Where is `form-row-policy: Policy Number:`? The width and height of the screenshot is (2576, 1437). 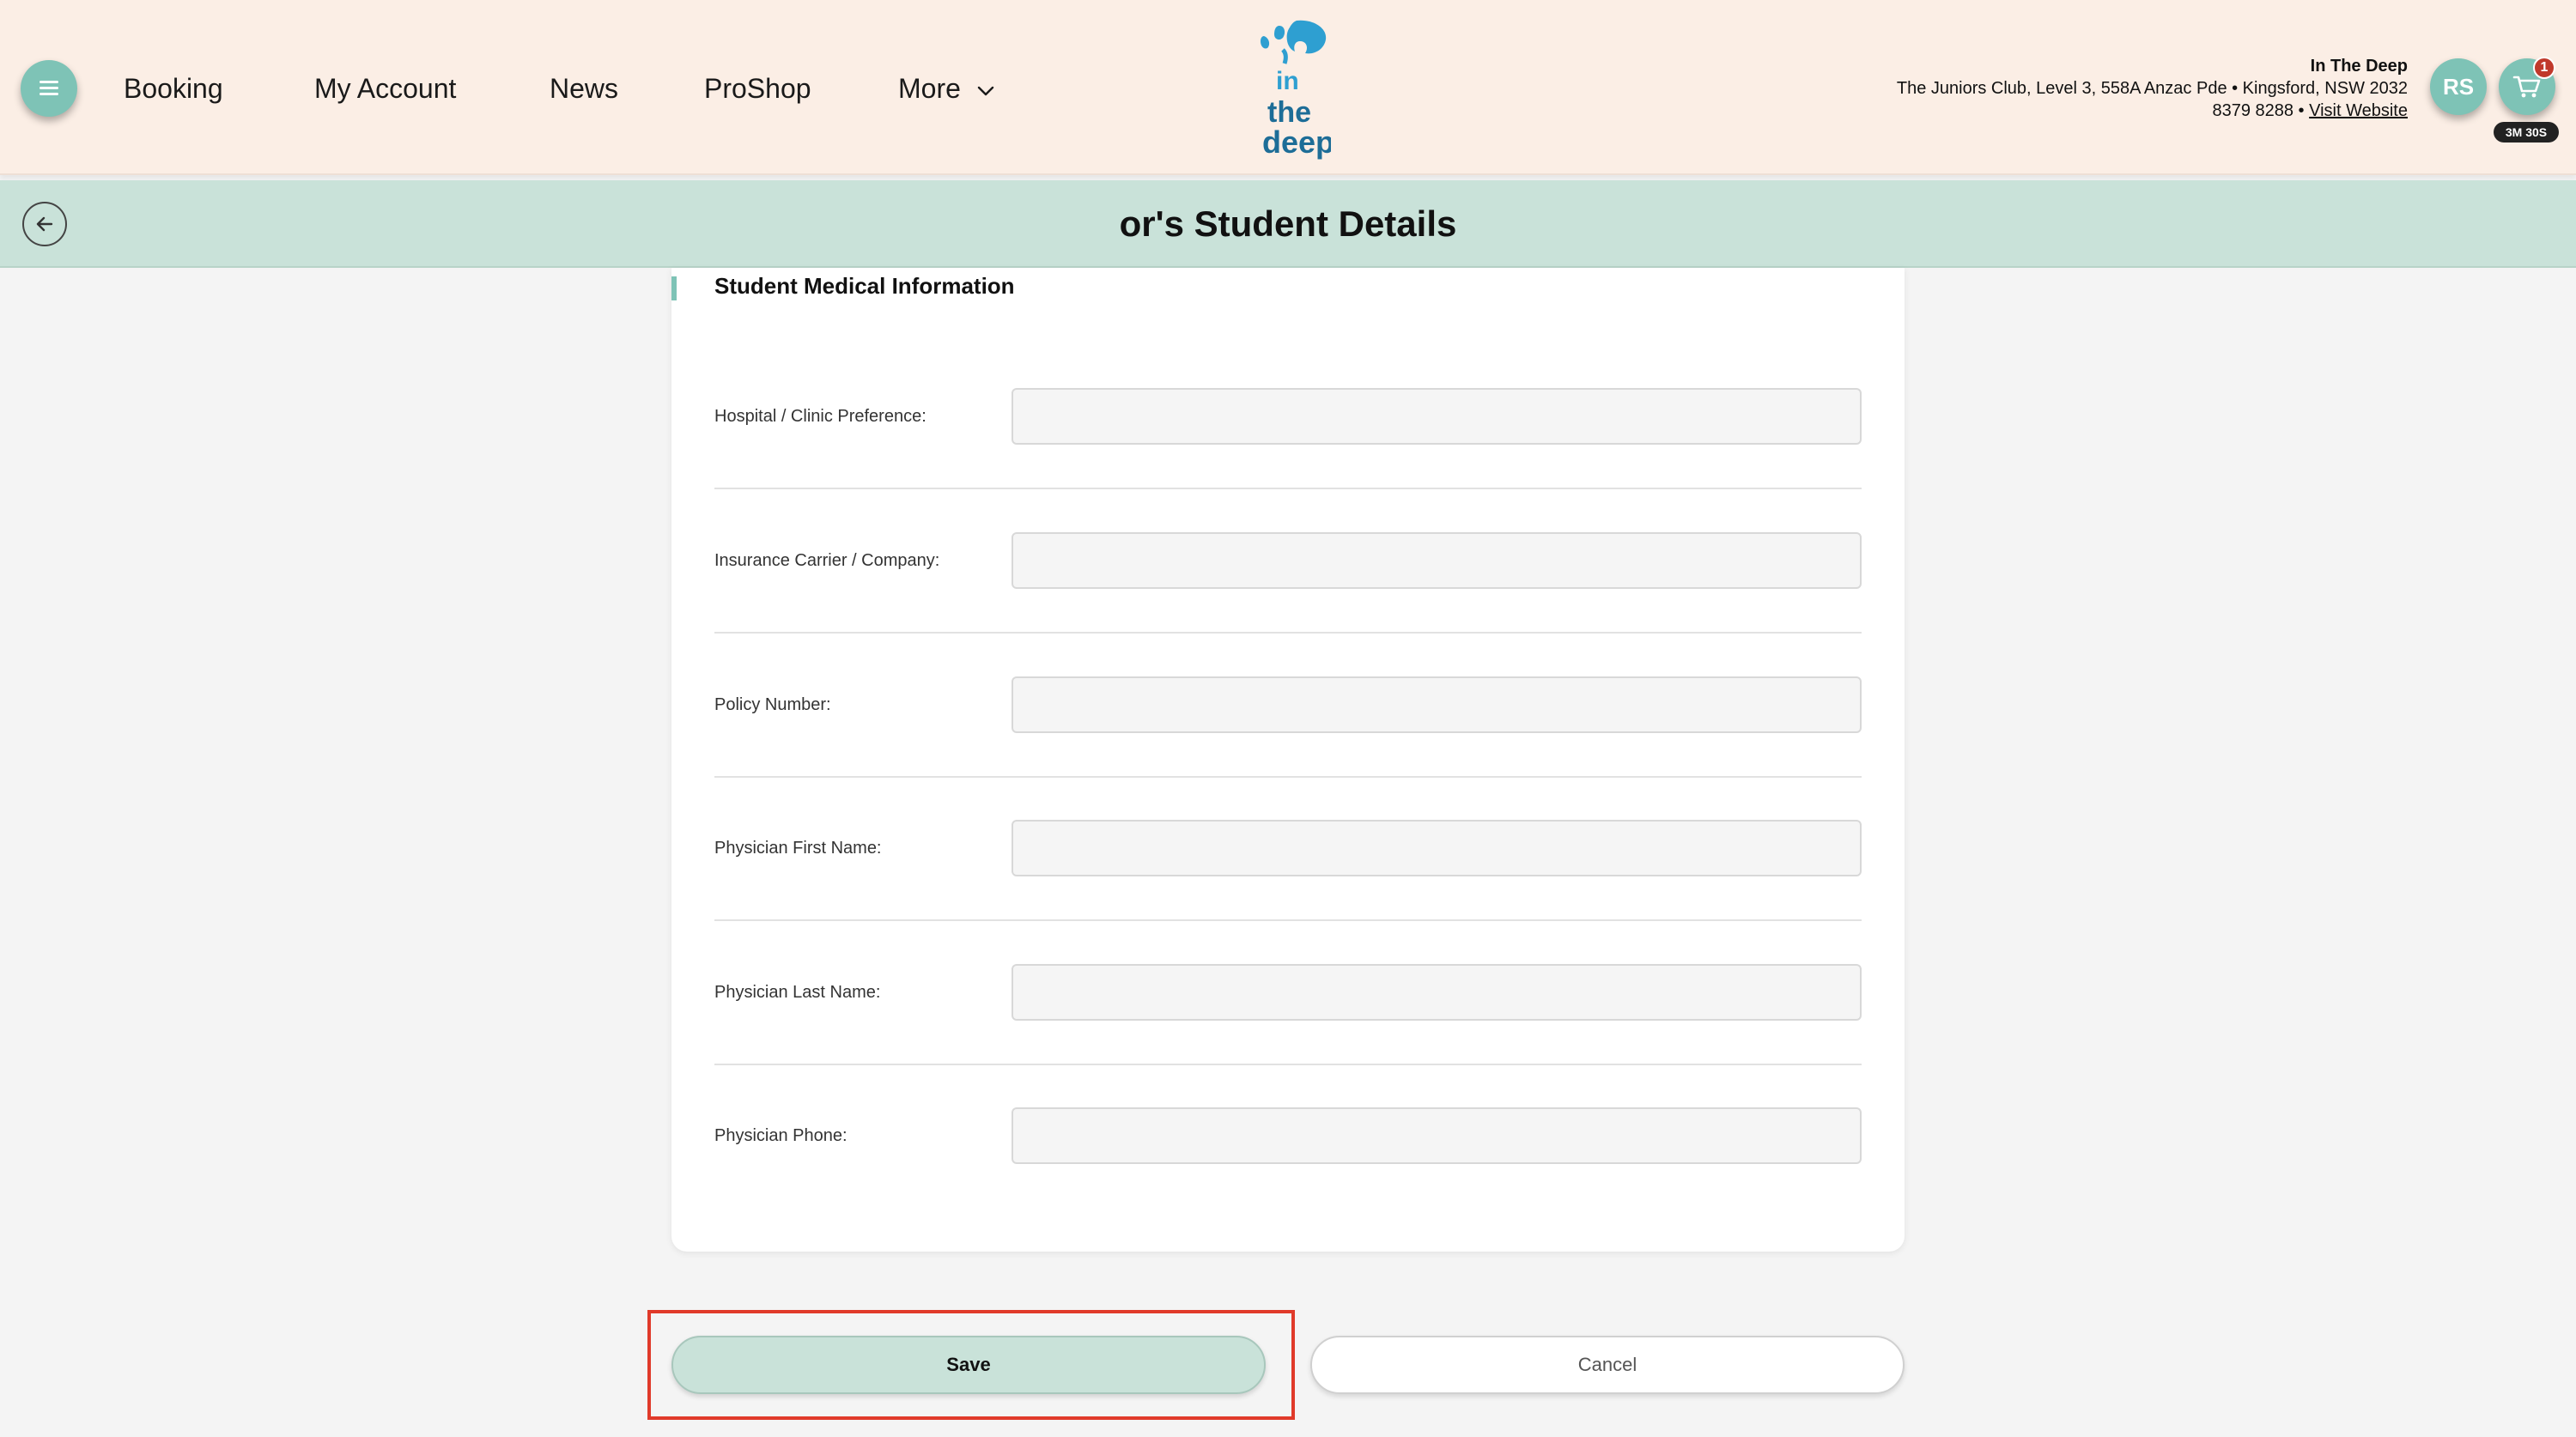 form-row-policy: Policy Number: is located at coordinates (1288, 749).